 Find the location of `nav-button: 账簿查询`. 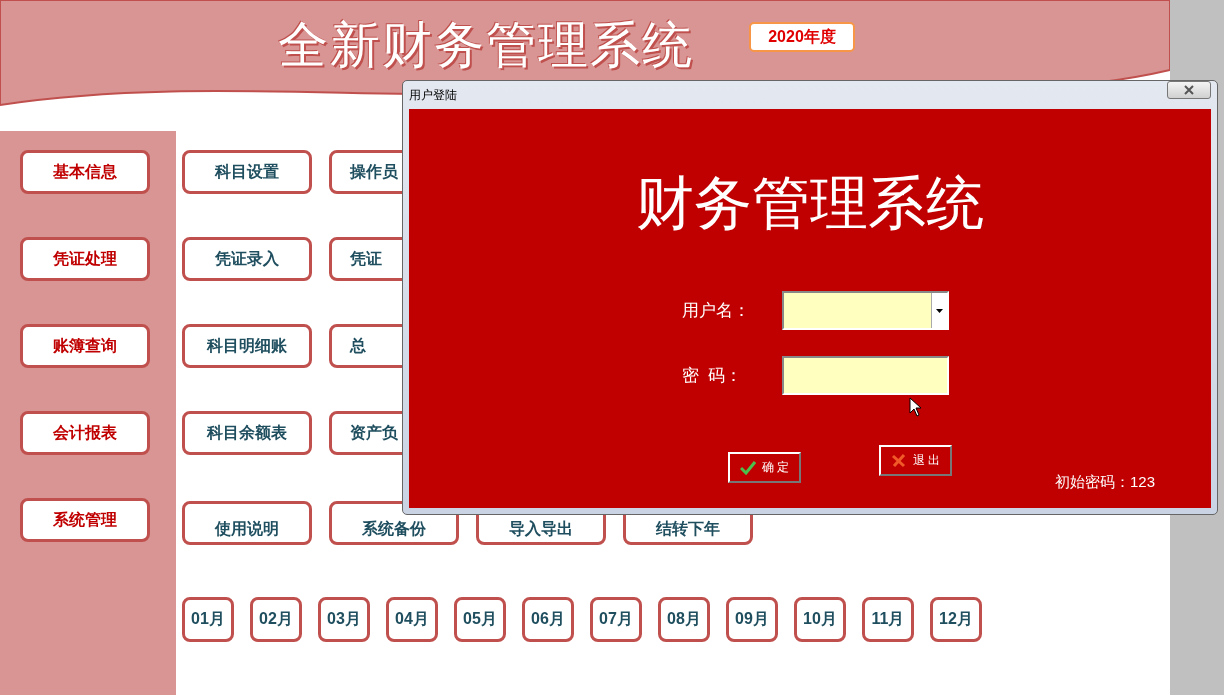

nav-button: 账簿查询 is located at coordinates (85, 346).